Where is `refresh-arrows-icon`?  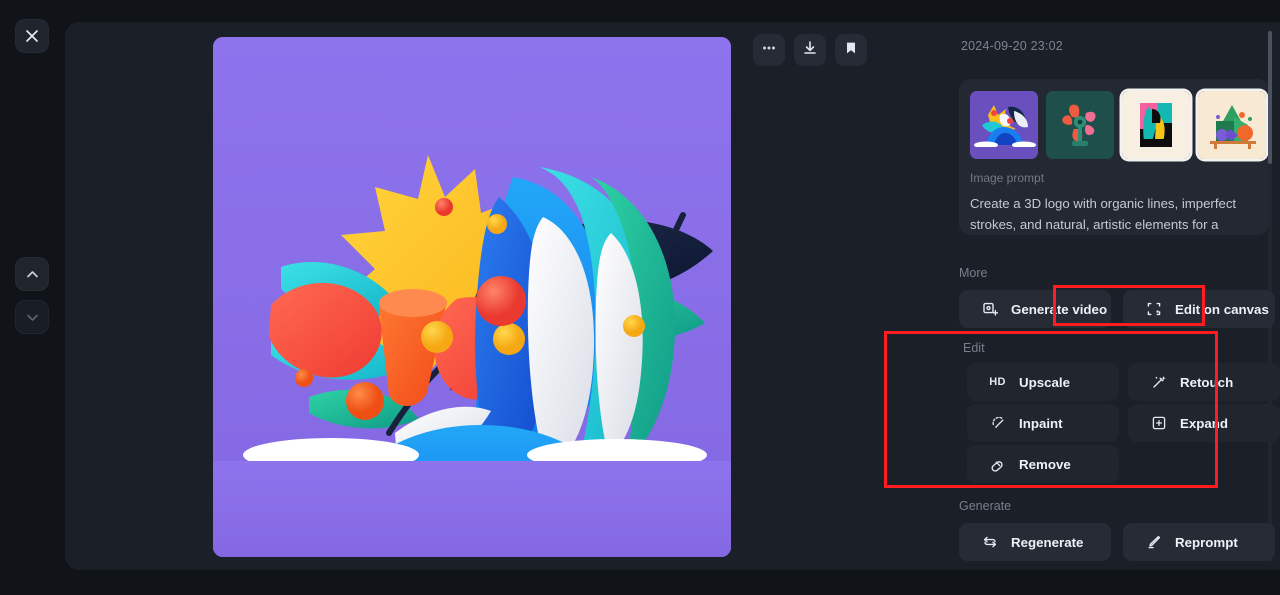
refresh-arrows-icon is located at coordinates (989, 542).